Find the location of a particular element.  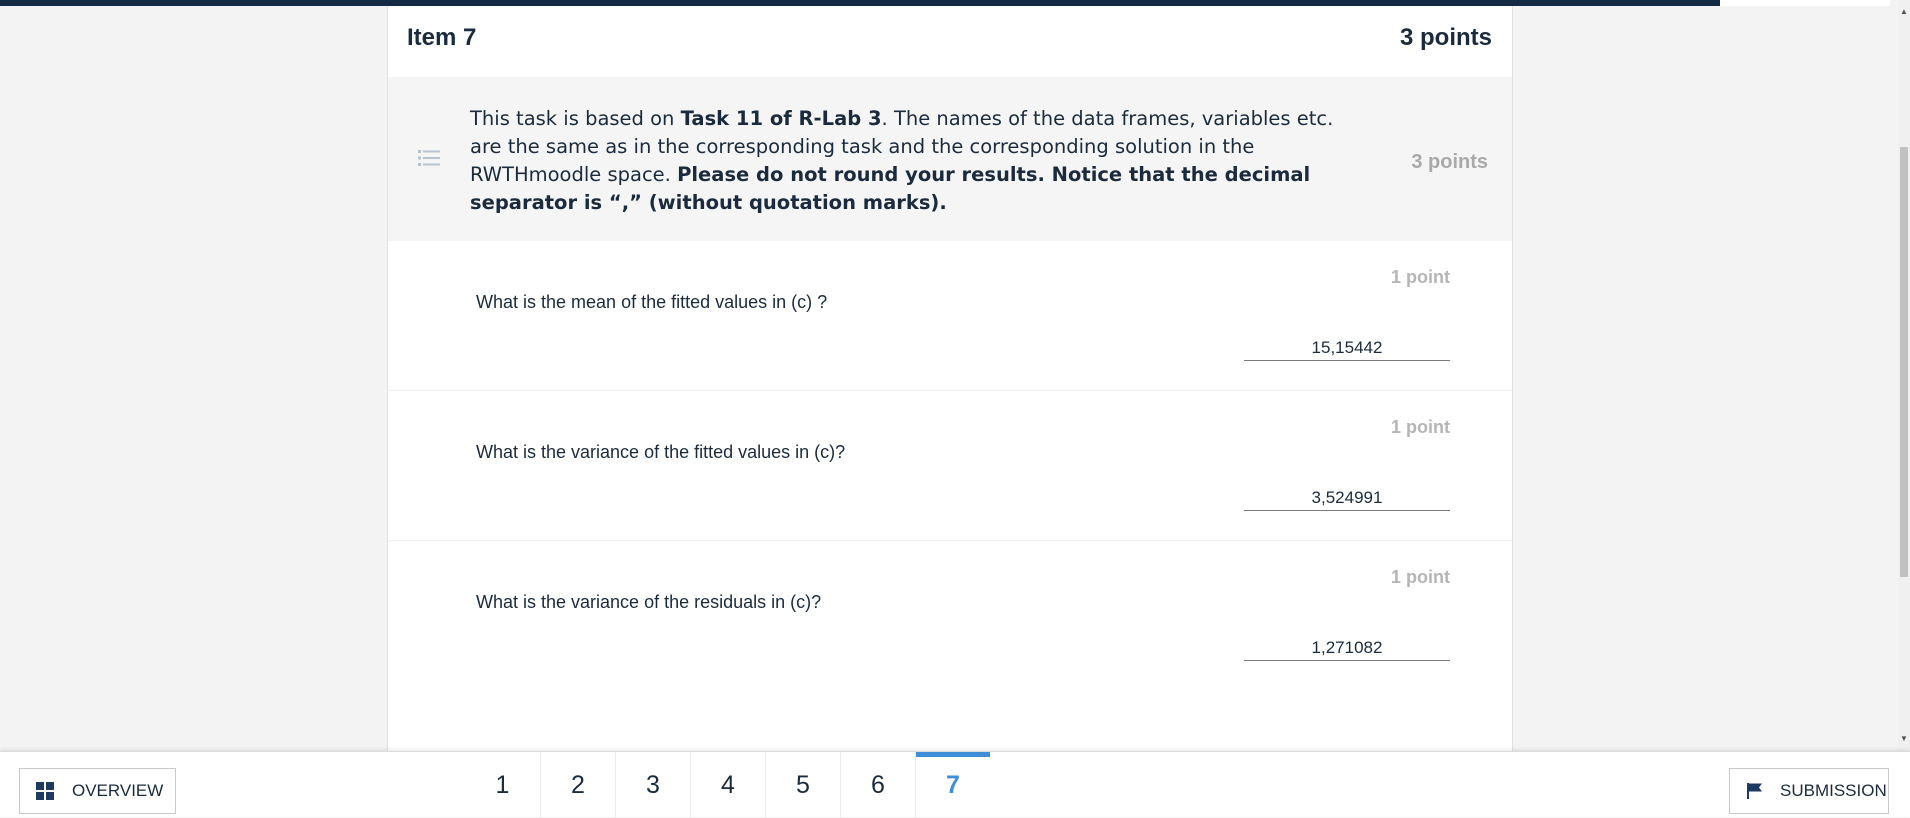

page-1: 1 is located at coordinates (502, 785).